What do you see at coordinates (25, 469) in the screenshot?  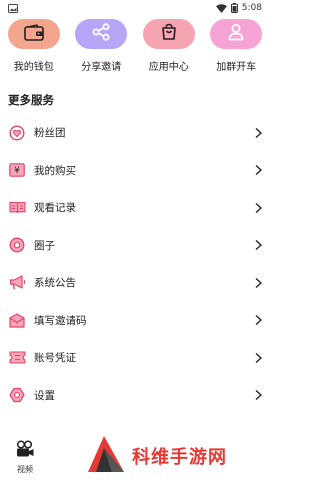 I see `tab-video-label: 视频` at bounding box center [25, 469].